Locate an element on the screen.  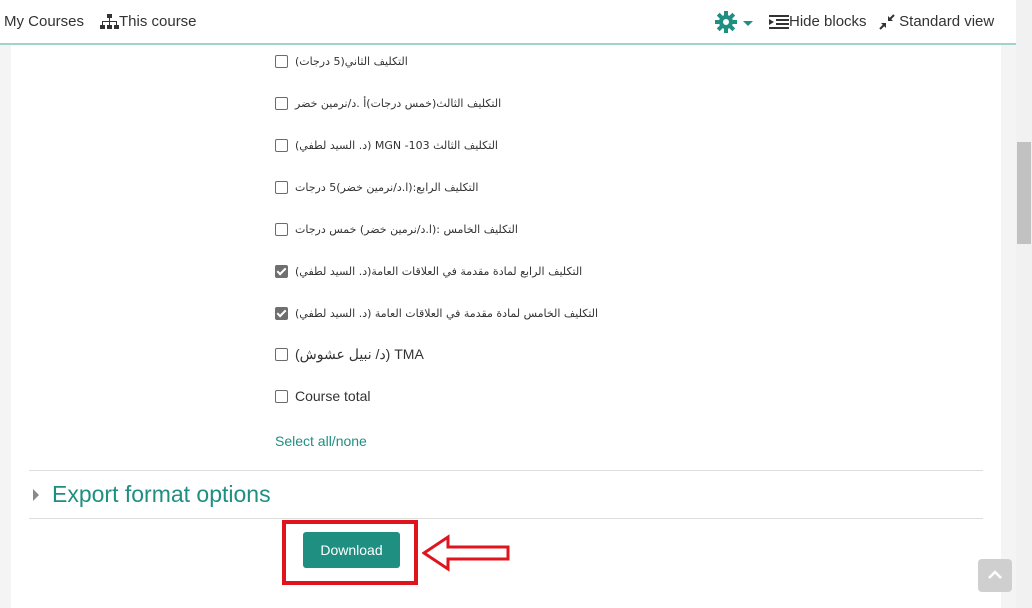
indent-icon is located at coordinates (779, 22).